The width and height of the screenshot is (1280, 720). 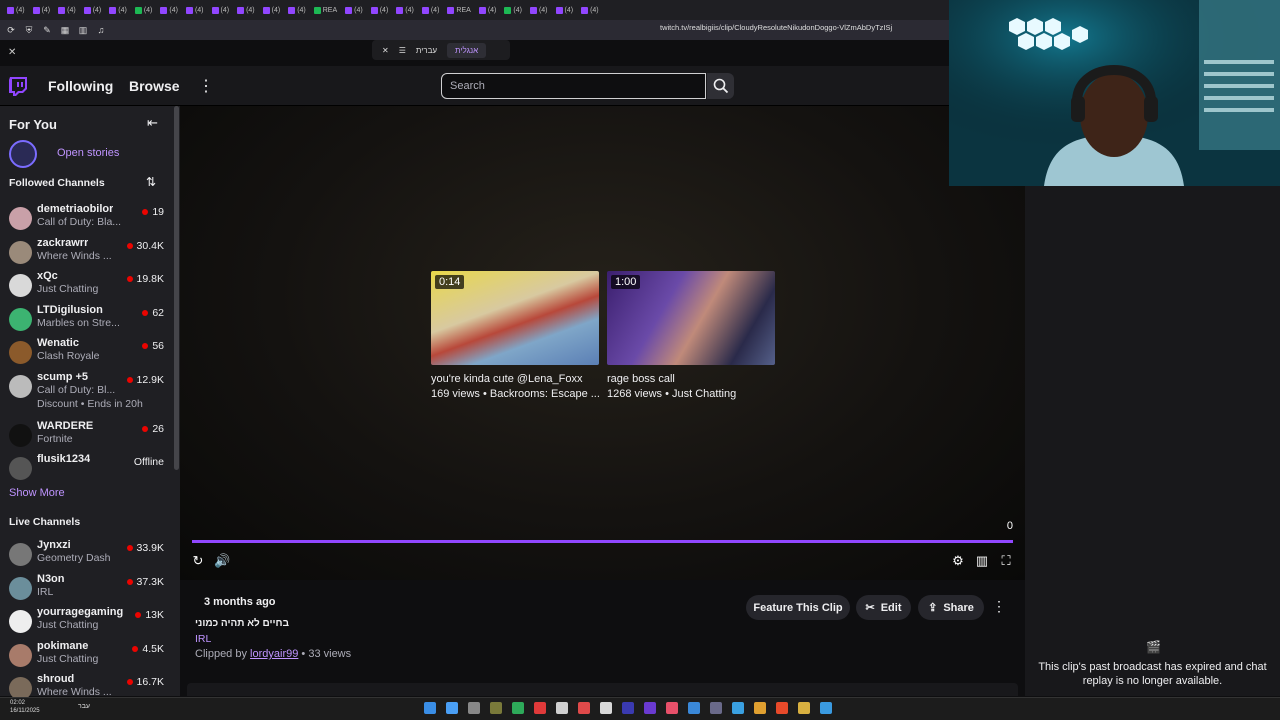 What do you see at coordinates (883, 607) in the screenshot?
I see `edit-button: ✂ Edit` at bounding box center [883, 607].